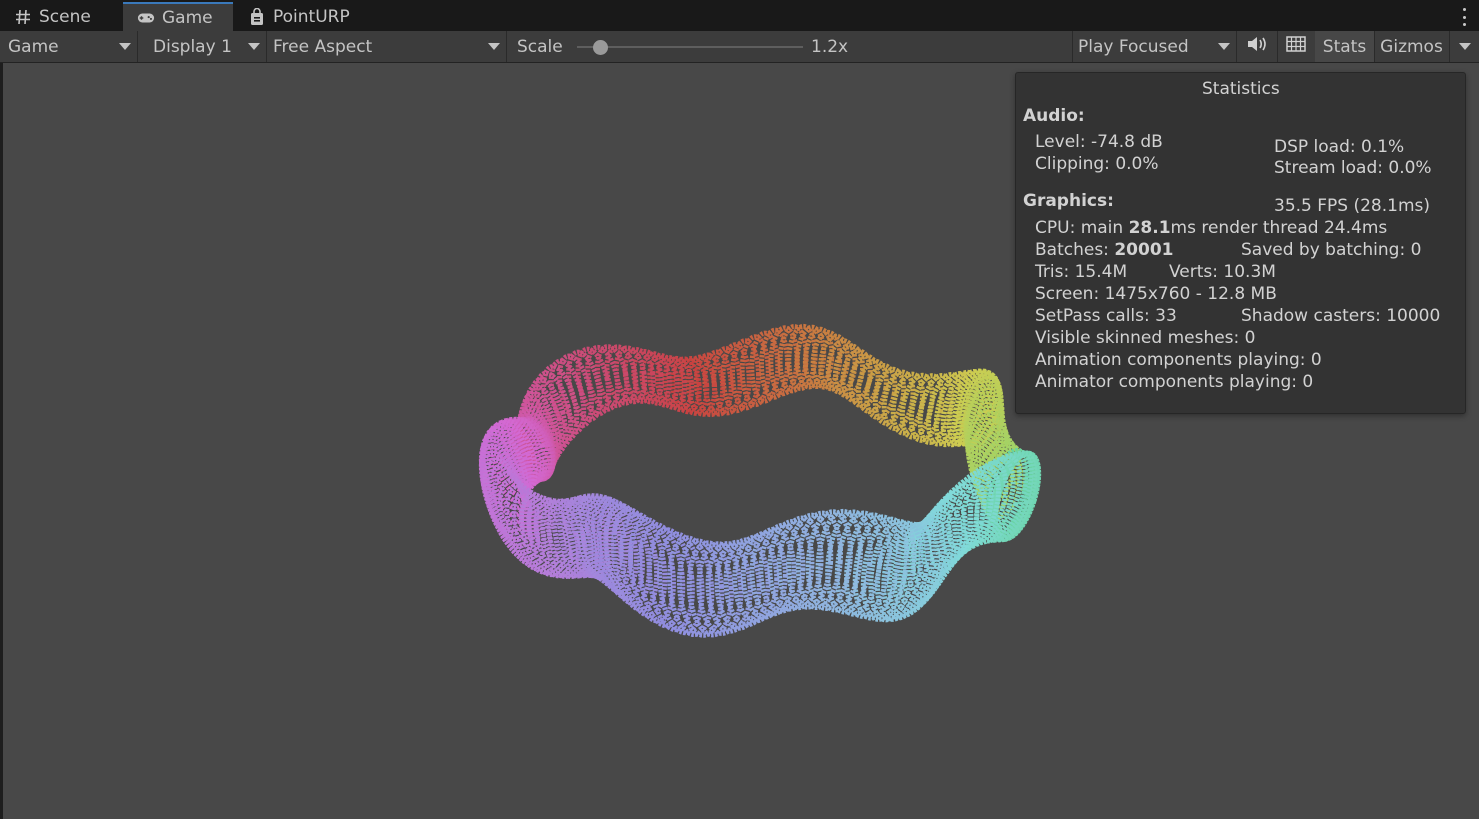 This screenshot has width=1479, height=819. I want to click on gizmos-menu-dropdown, so click(1464, 46).